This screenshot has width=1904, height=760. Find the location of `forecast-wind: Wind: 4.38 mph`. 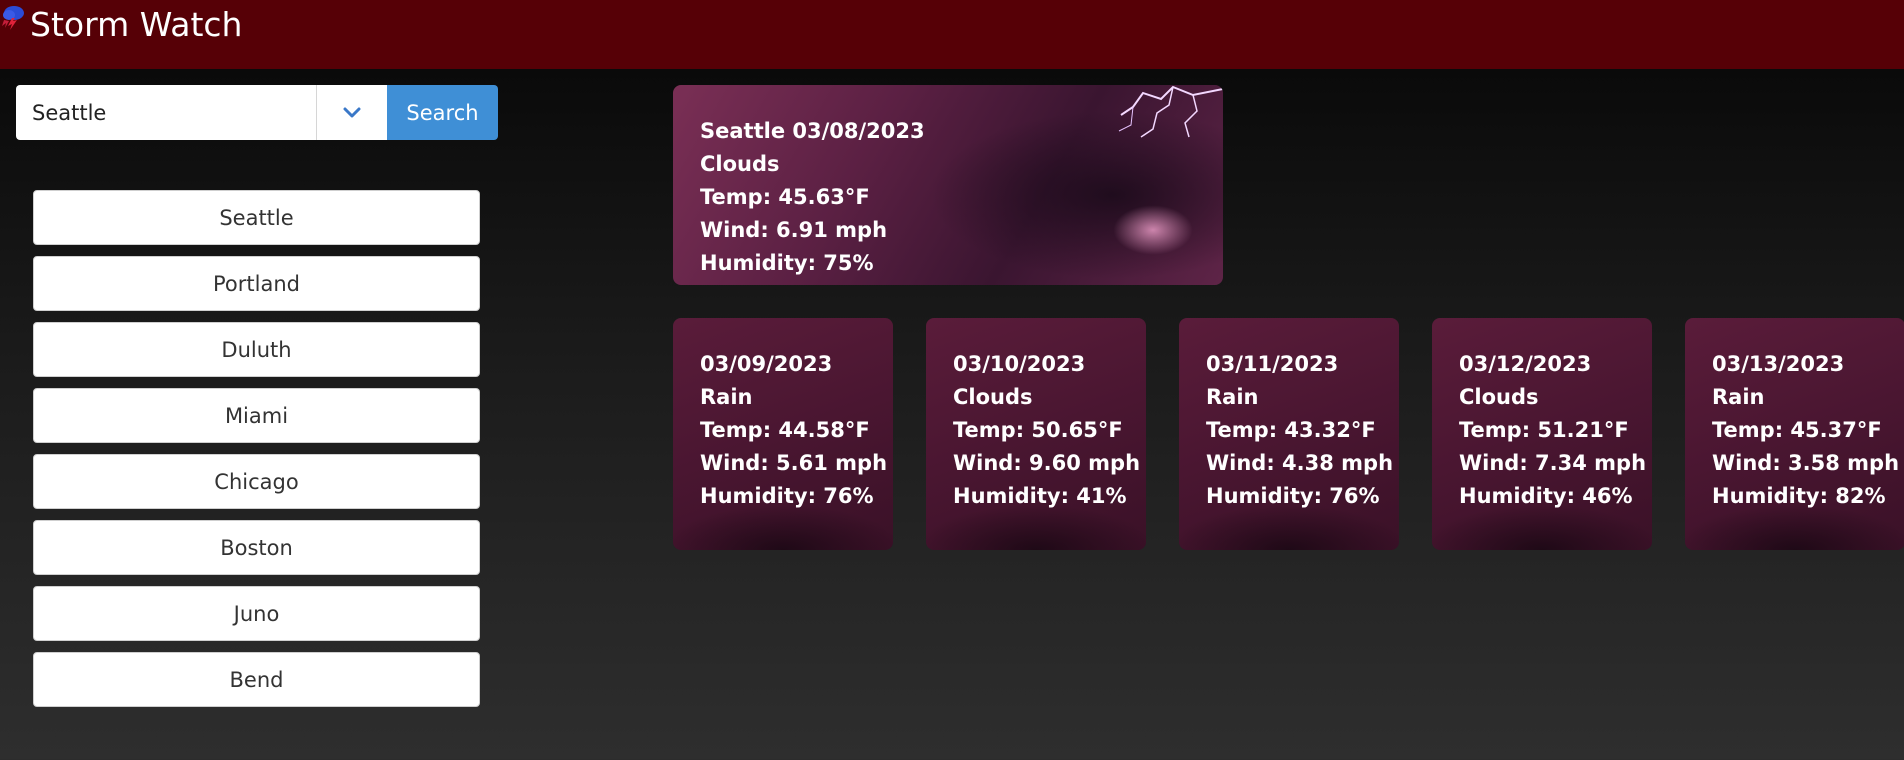

forecast-wind: Wind: 4.38 mph is located at coordinates (1300, 463).